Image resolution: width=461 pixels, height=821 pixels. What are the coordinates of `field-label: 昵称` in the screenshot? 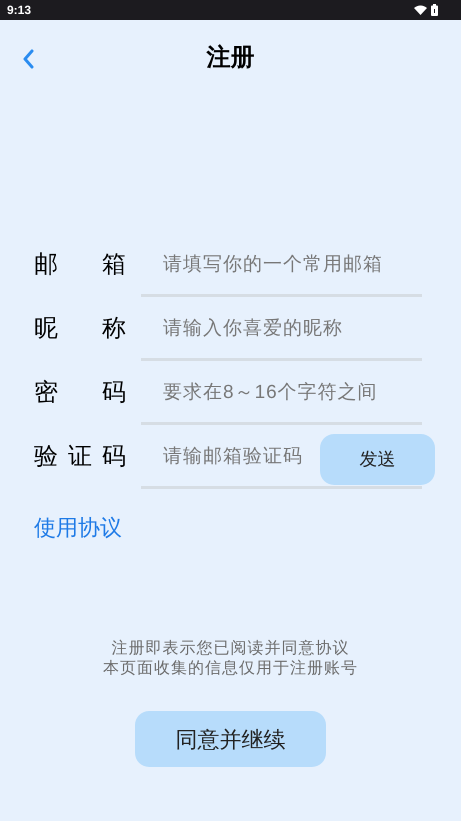 It's located at (80, 329).